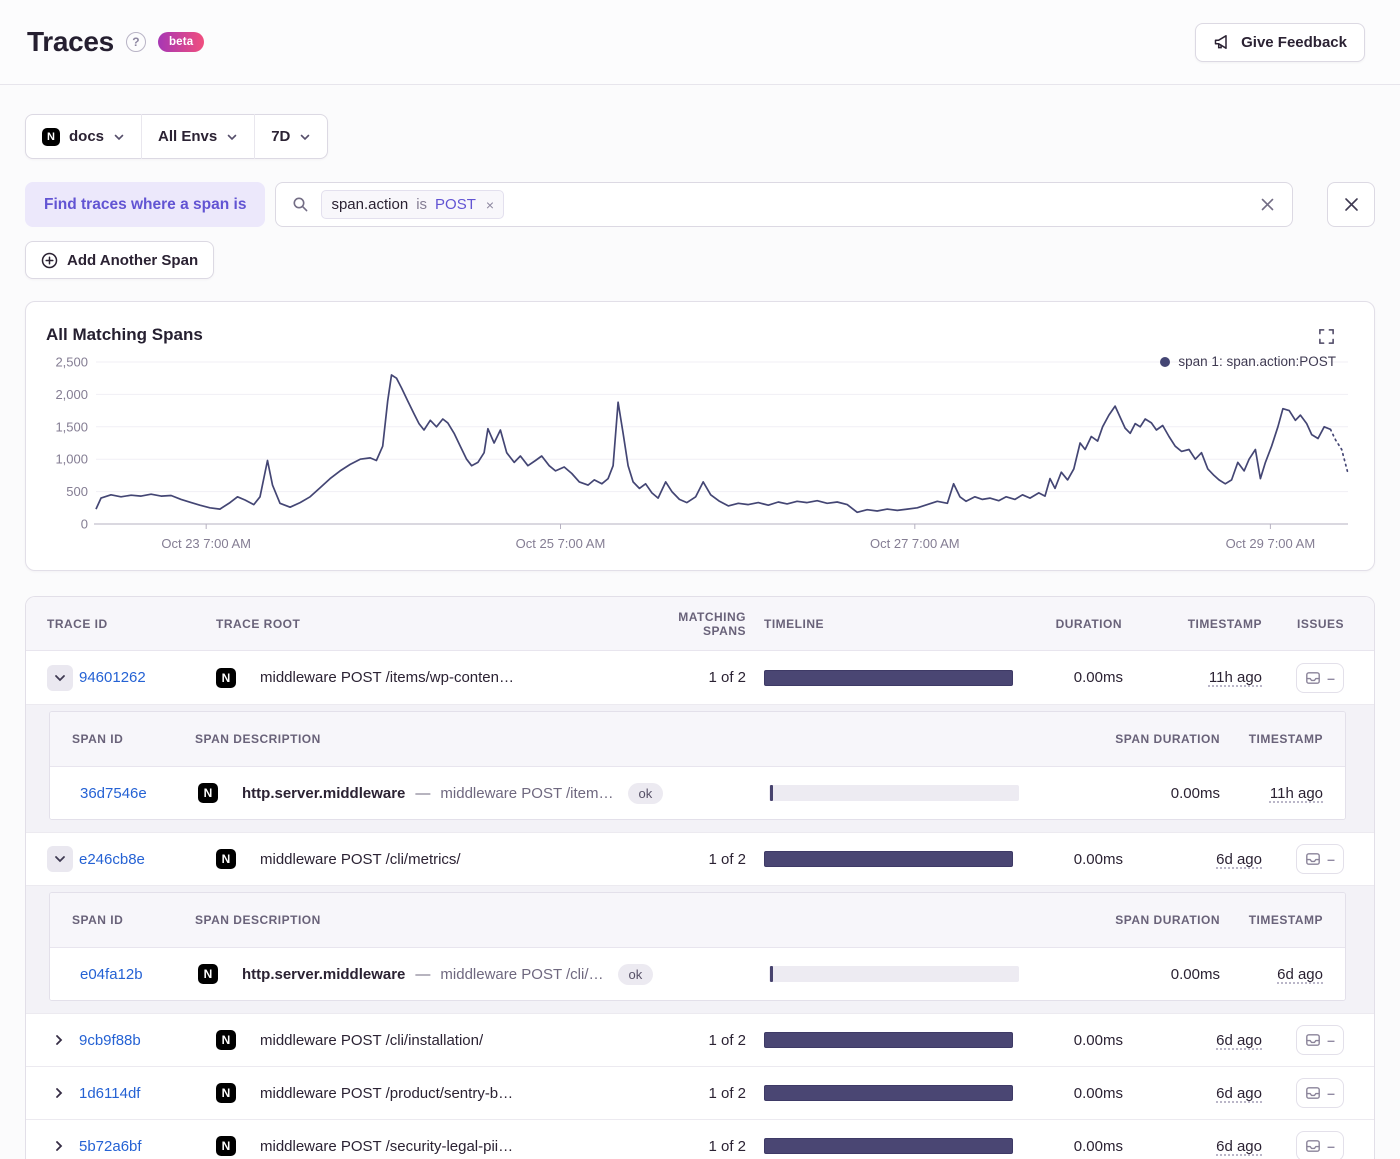 This screenshot has width=1400, height=1159. I want to click on timestamp-value: 11h ago, so click(1235, 677).